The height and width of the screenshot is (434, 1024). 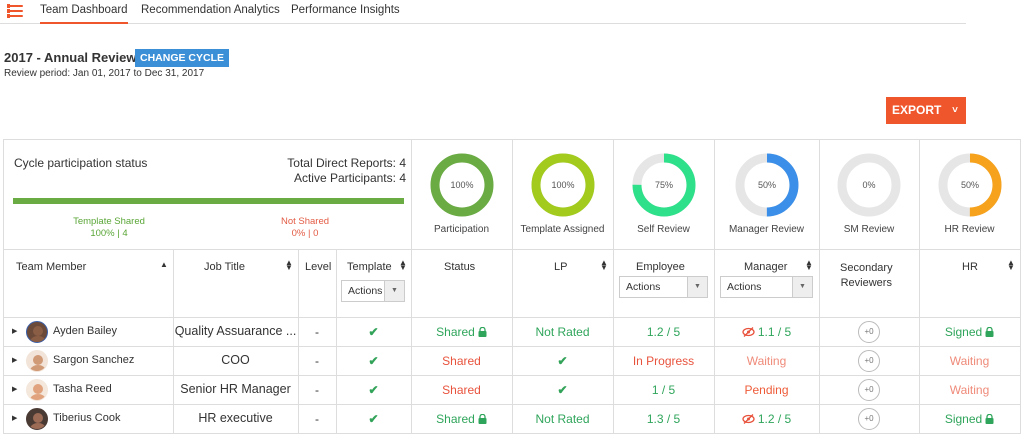 I want to click on job-title: HR executive, so click(x=235, y=418).